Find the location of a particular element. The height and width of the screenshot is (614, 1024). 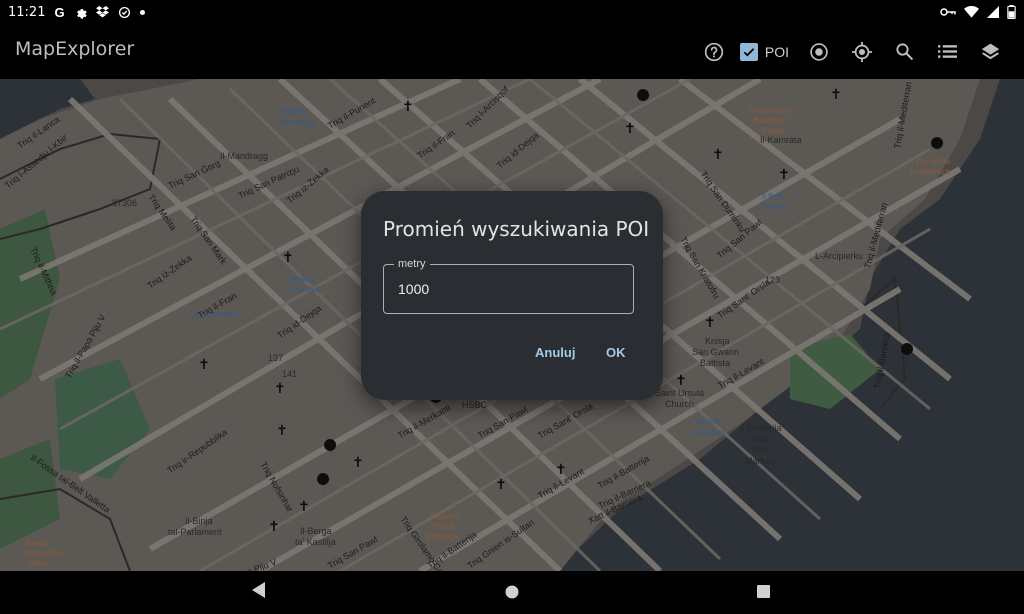

signal-icon is located at coordinates (993, 12).